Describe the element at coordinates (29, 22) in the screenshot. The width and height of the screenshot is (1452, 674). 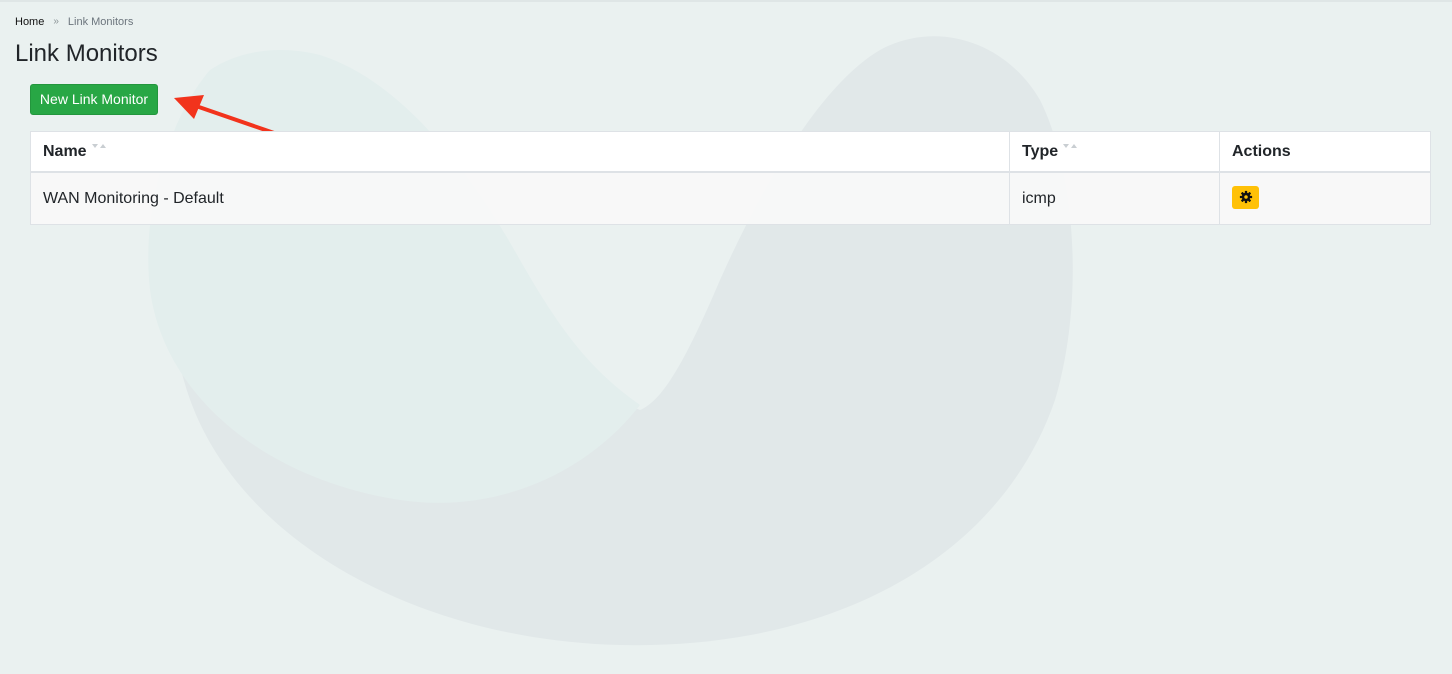
I see `breadcrumb-home-link: Home` at that location.